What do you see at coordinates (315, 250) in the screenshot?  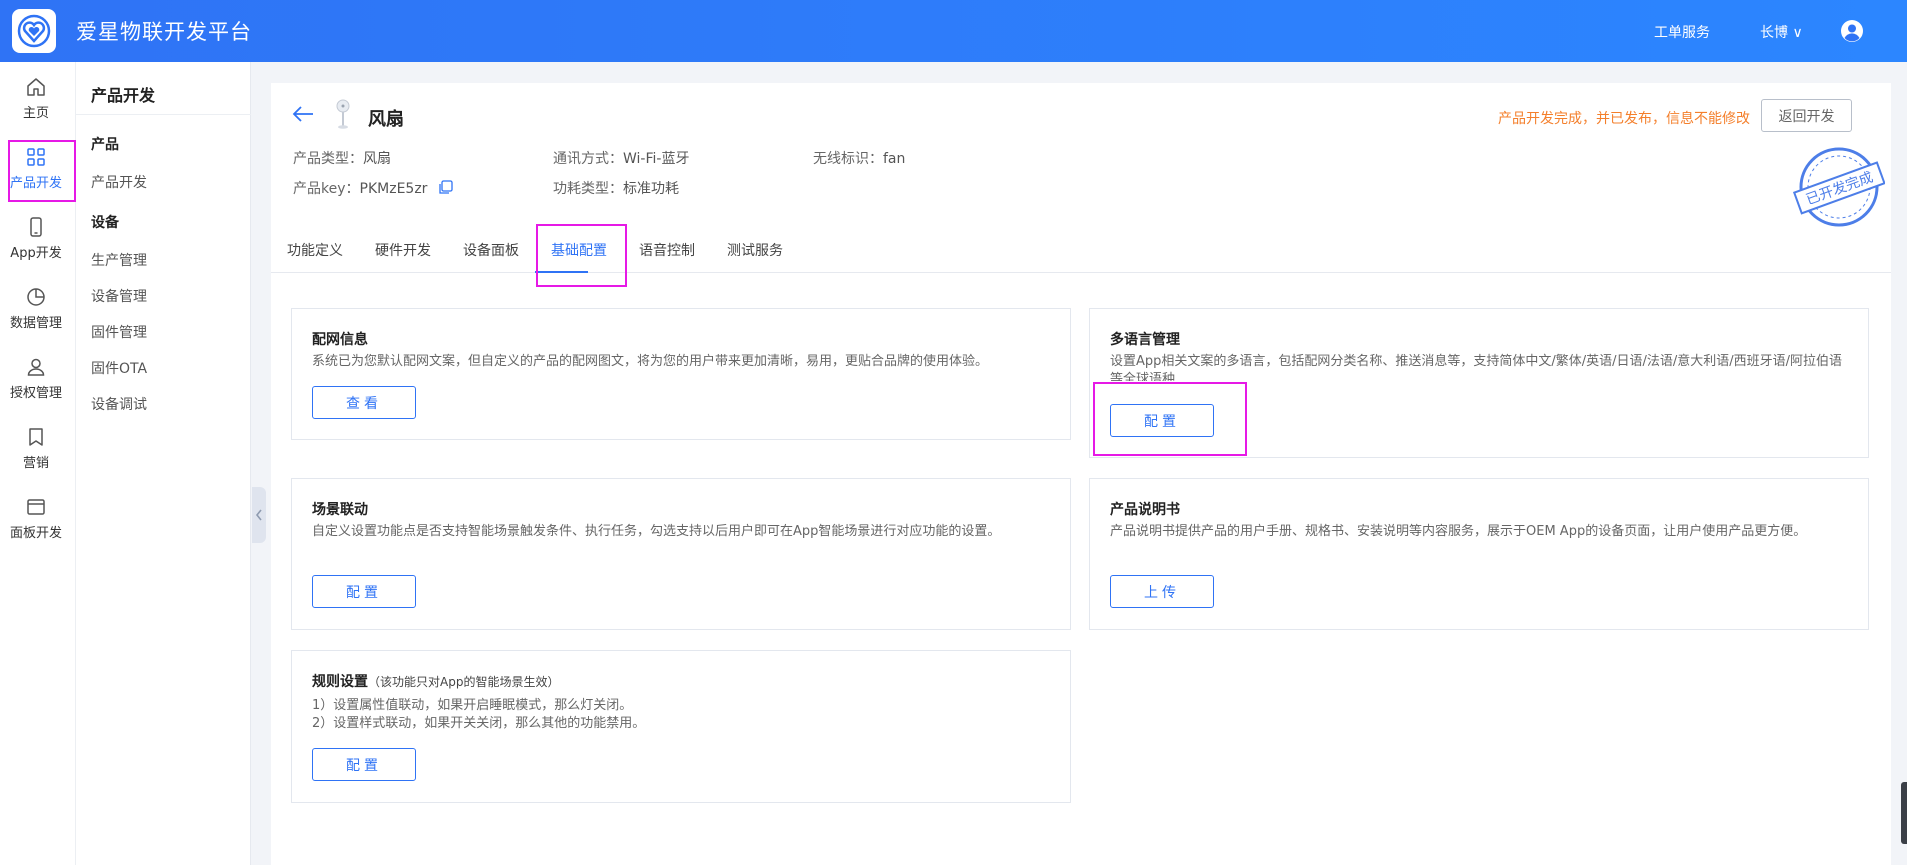 I see `tab-function-def: 功能定义` at bounding box center [315, 250].